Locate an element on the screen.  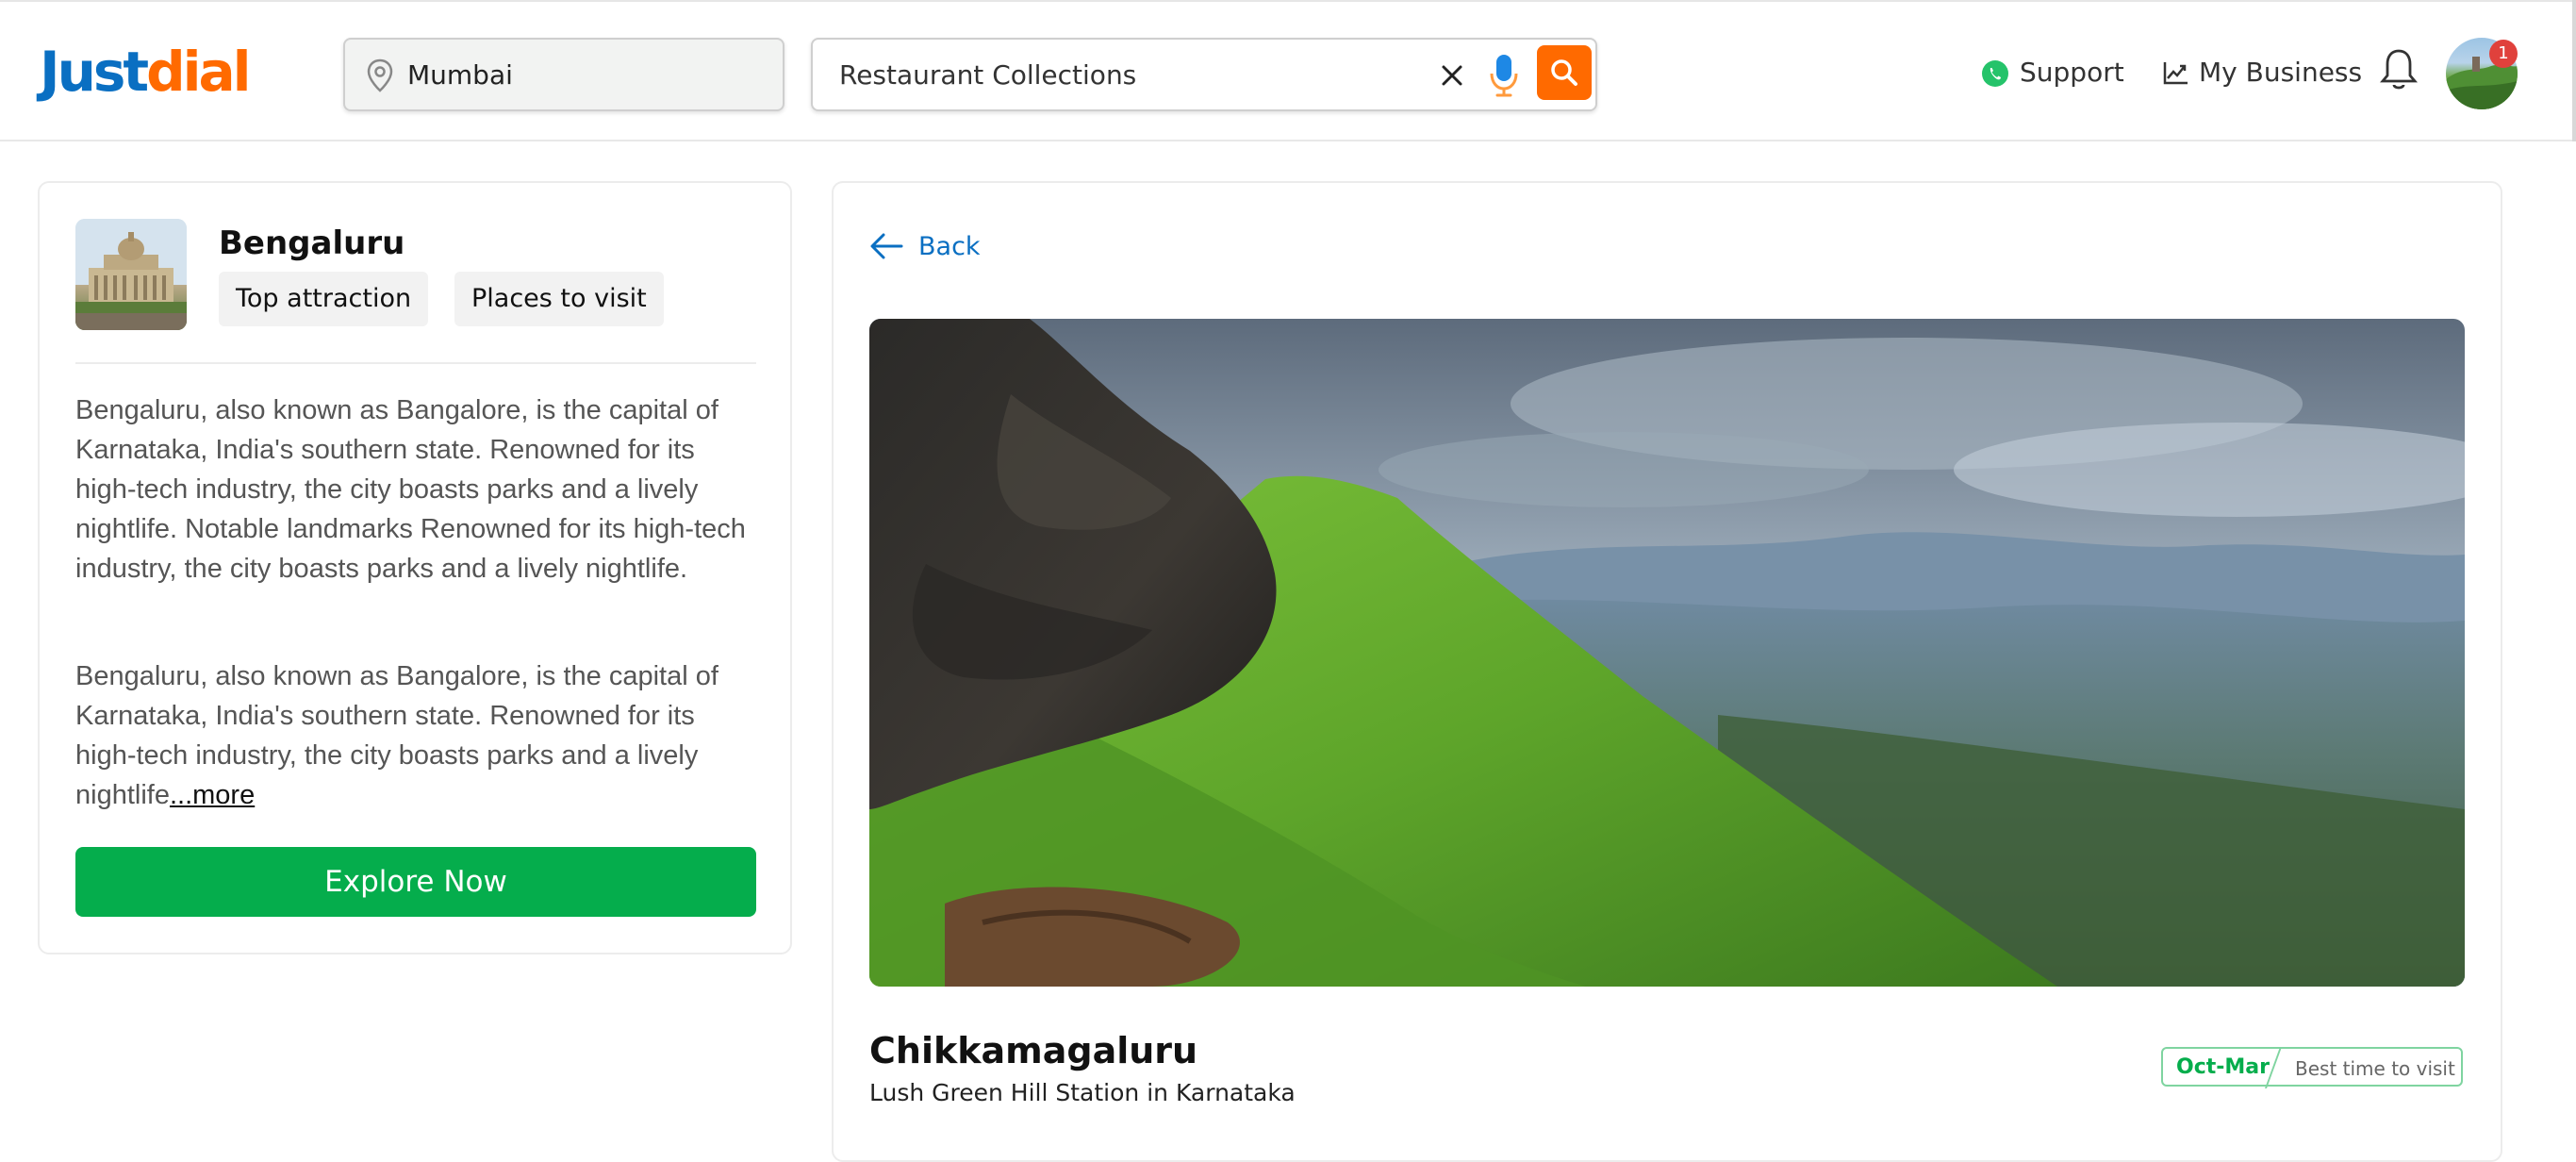
search-icon is located at coordinates (1564, 73).